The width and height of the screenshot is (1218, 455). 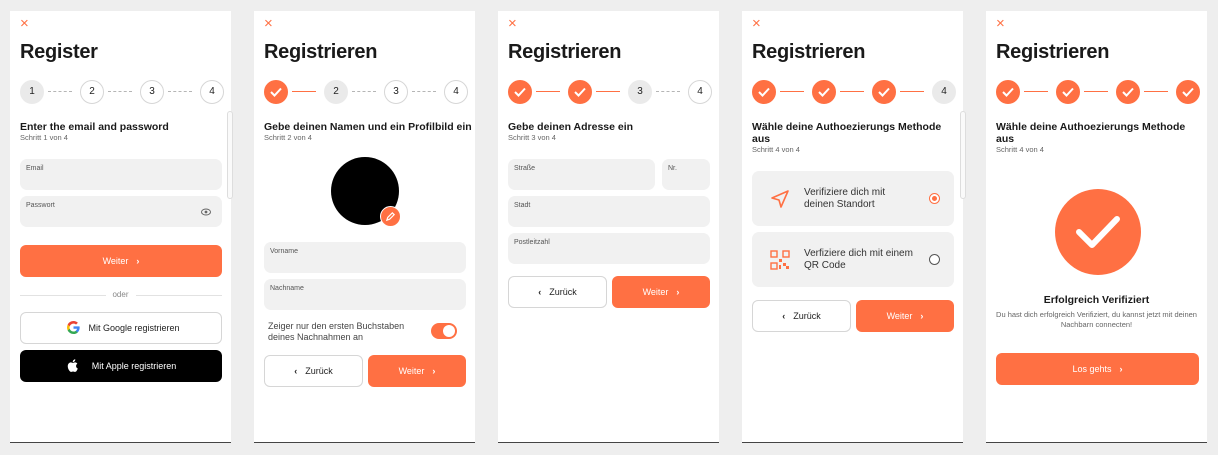 What do you see at coordinates (780, 260) in the screenshot?
I see `qr-code-icon` at bounding box center [780, 260].